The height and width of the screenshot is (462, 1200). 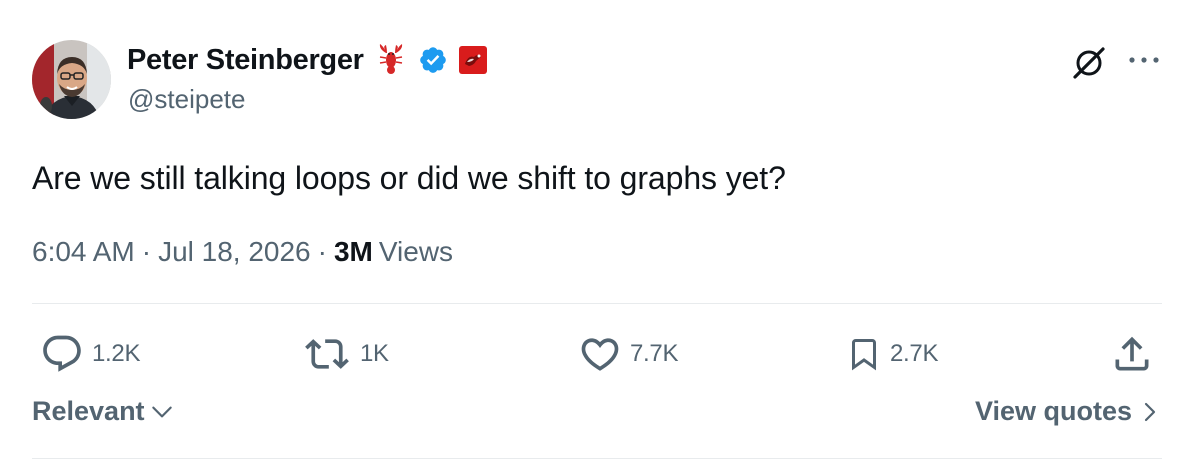 I want to click on bookmark-button: 2.7K, so click(x=892, y=354).